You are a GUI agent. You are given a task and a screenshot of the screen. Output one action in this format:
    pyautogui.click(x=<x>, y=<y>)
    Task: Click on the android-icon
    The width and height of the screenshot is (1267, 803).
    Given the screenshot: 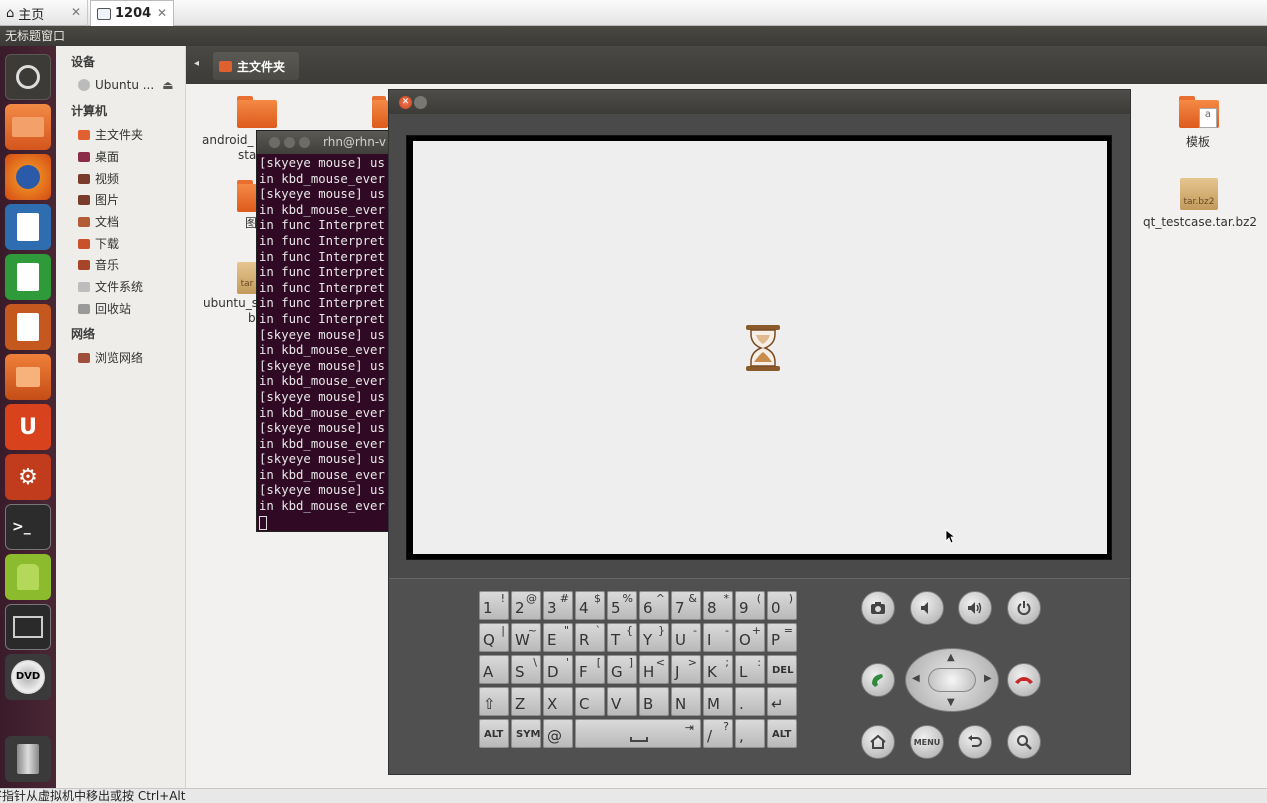 What is the action you would take?
    pyautogui.click(x=28, y=577)
    